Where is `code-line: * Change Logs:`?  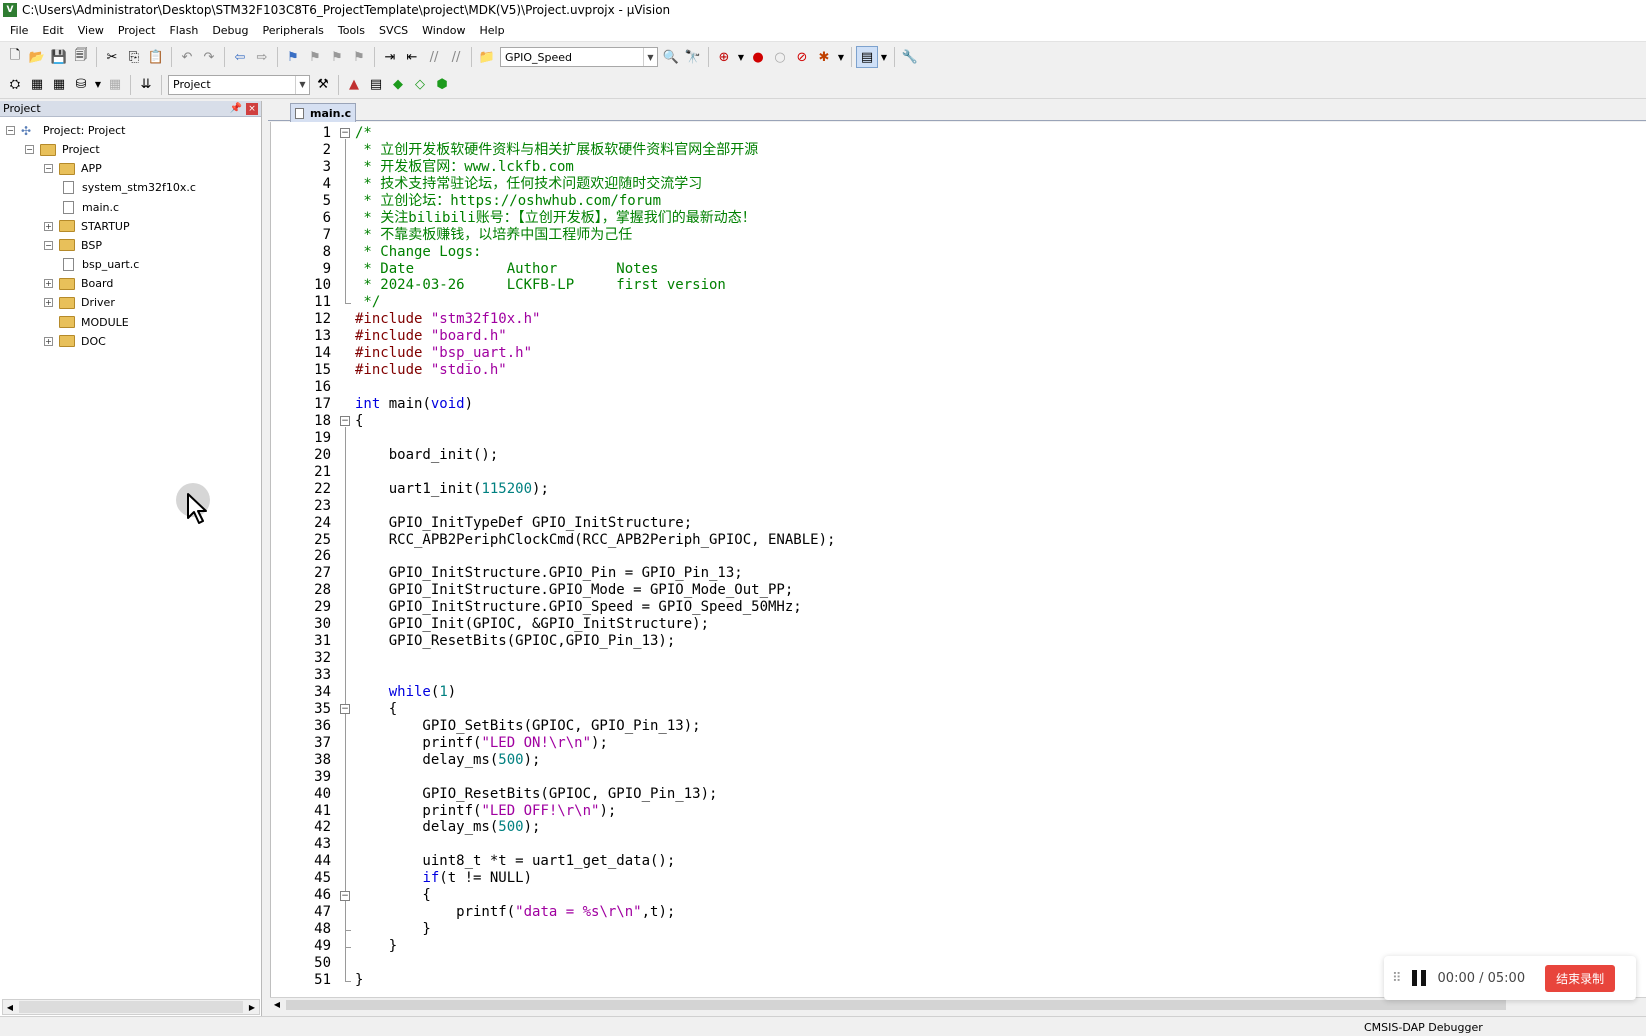 code-line: * Change Logs: is located at coordinates (595, 252).